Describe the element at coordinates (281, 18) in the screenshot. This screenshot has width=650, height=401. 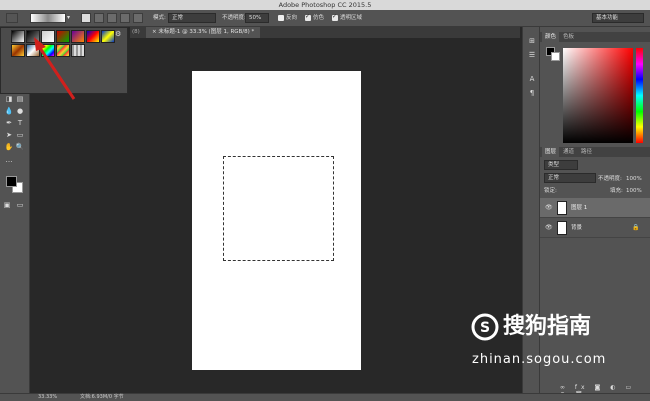
I see `reverse-checkbox` at that location.